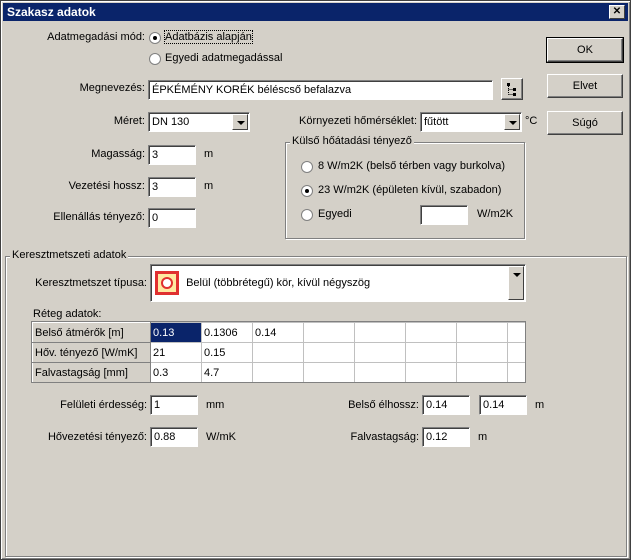 The width and height of the screenshot is (631, 560). Describe the element at coordinates (118, 154) in the screenshot. I see `height-label: Magasság:` at that location.